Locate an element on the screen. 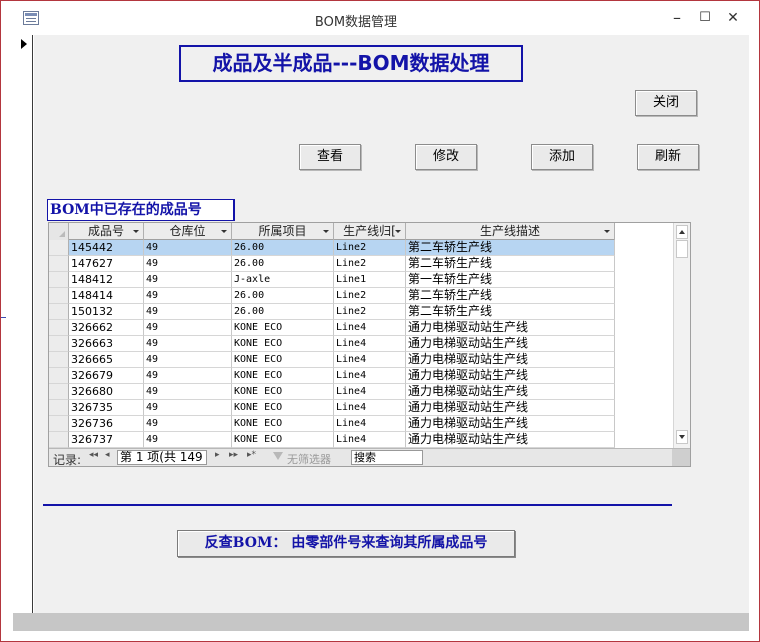  filter-status: 无筛选器 is located at coordinates (309, 459).